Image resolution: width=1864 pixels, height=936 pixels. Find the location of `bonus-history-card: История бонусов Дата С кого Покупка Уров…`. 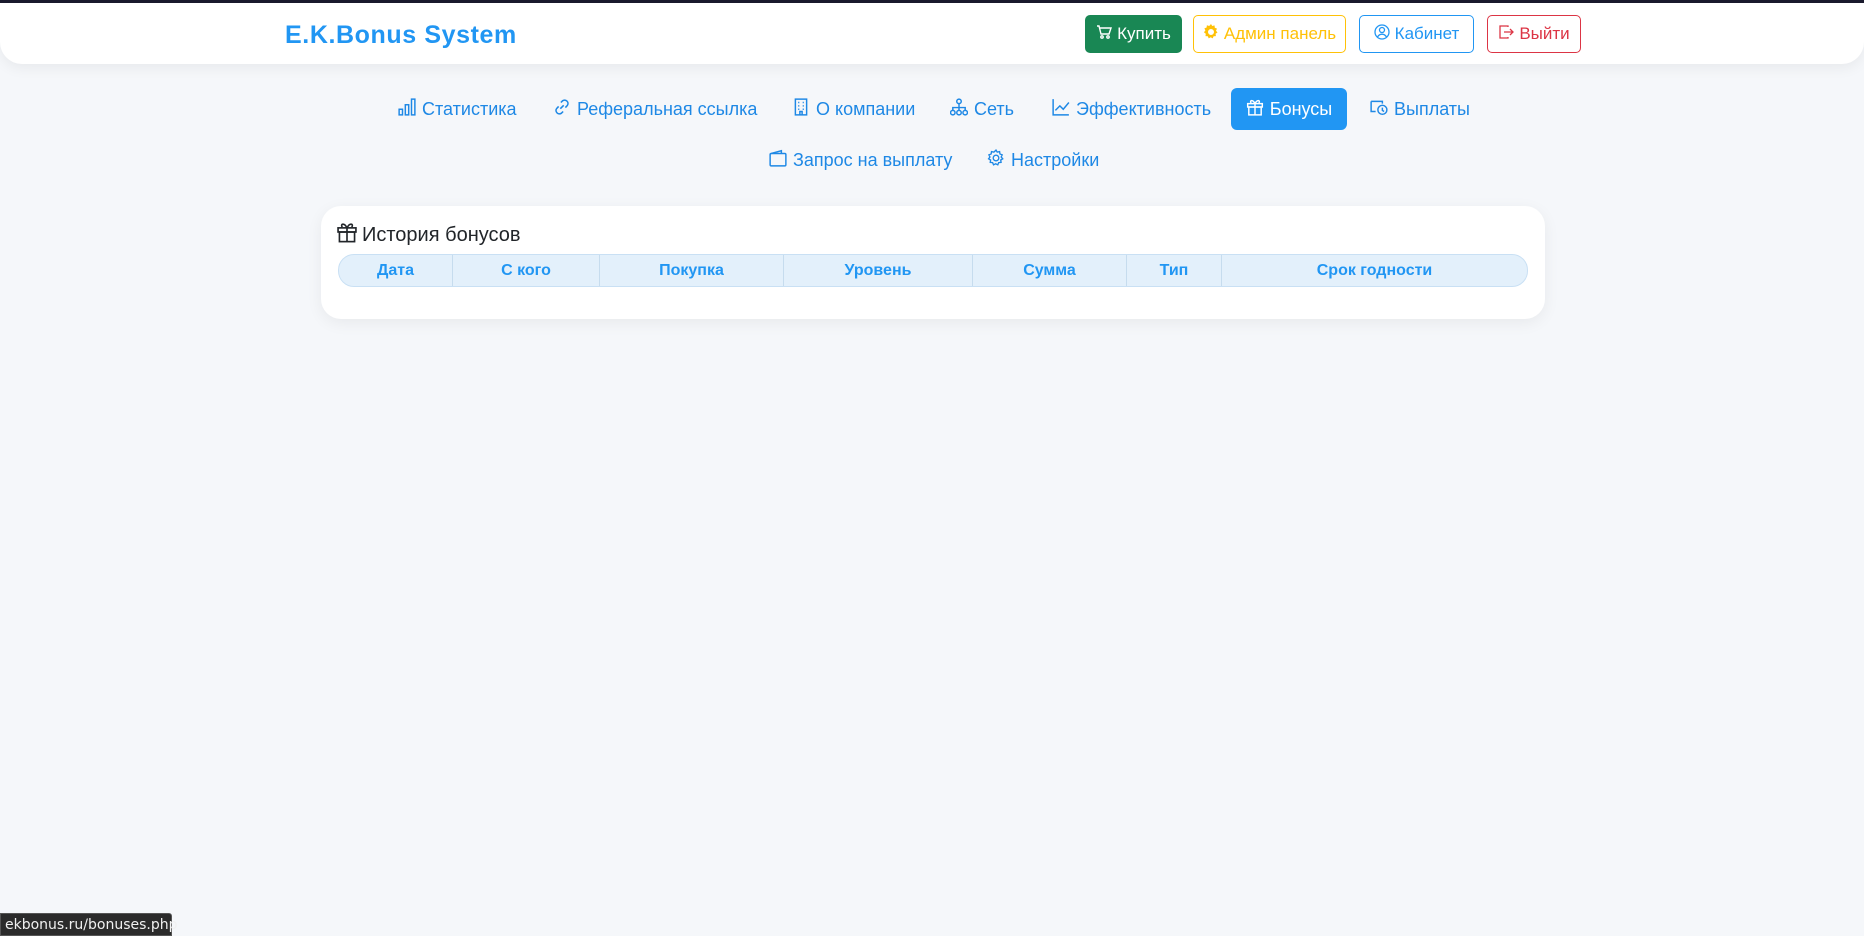

bonus-history-card: История бонусов Дата С кого Покупка Уров… is located at coordinates (933, 262).